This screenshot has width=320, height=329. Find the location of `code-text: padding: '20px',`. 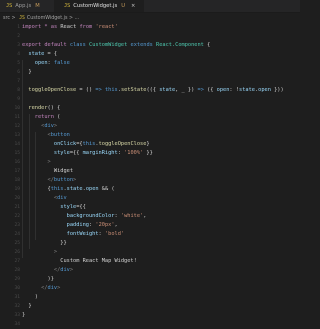

code-text: padding: '20px', is located at coordinates (70, 225).